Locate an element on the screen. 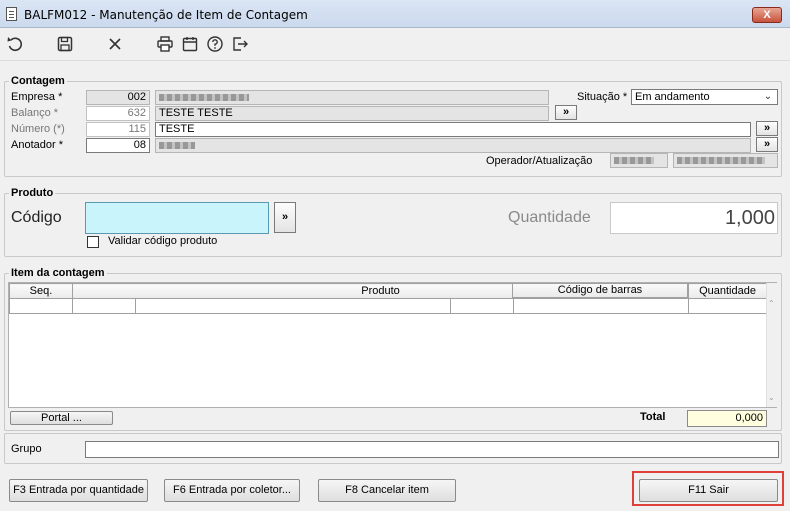 The image size is (790, 511). validar-label: Validar código produto is located at coordinates (163, 241).